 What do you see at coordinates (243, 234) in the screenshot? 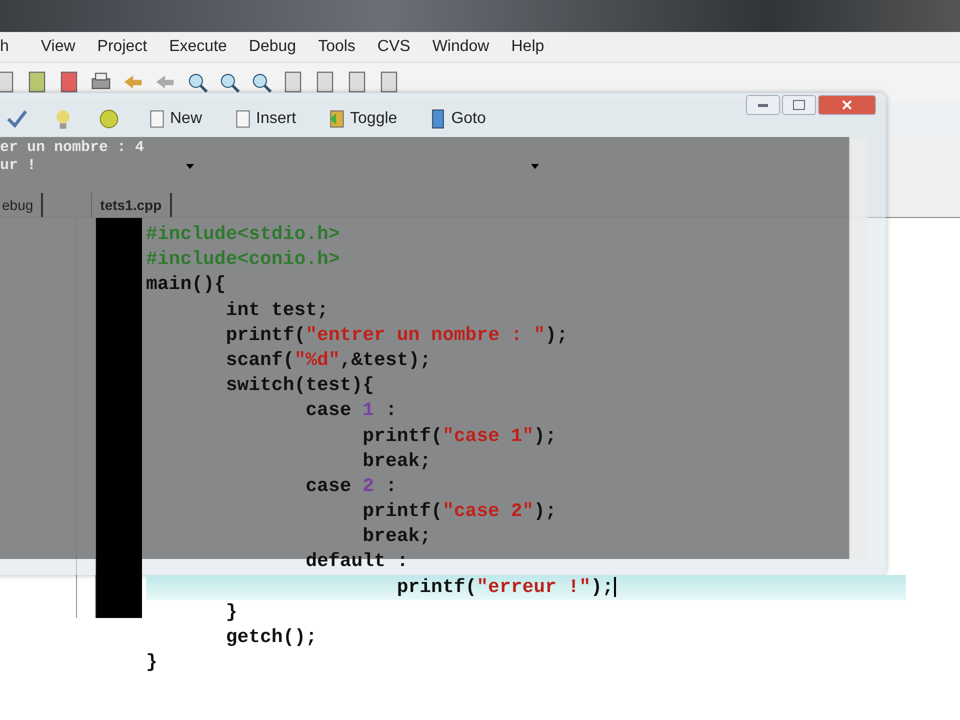
I see `code-line: #include<stdio.h>` at bounding box center [243, 234].